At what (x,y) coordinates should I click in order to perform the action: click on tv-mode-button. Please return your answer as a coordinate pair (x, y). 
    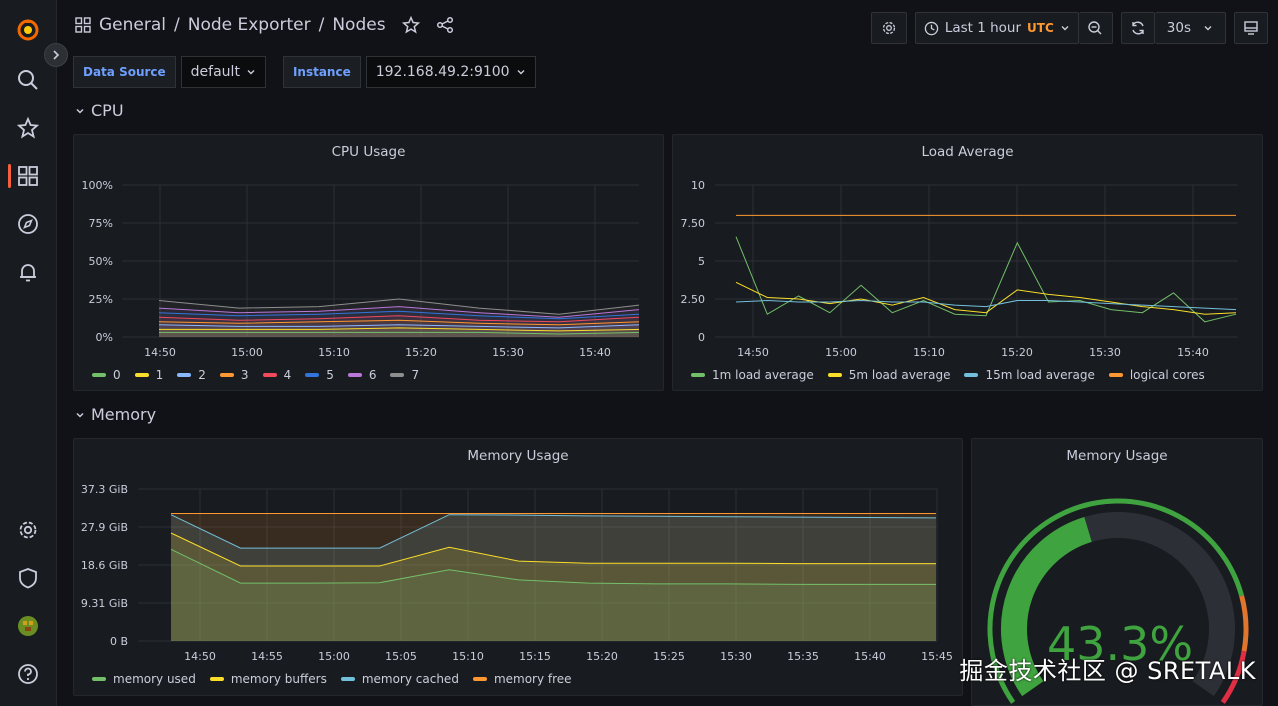
    Looking at the image, I should click on (1251, 28).